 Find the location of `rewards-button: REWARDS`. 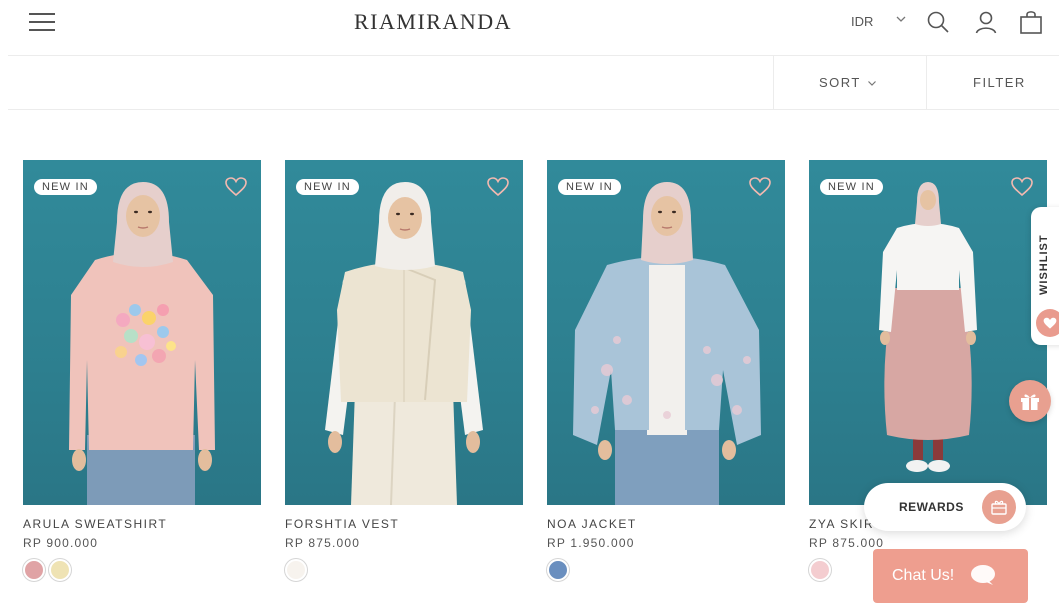

rewards-button: REWARDS is located at coordinates (945, 507).